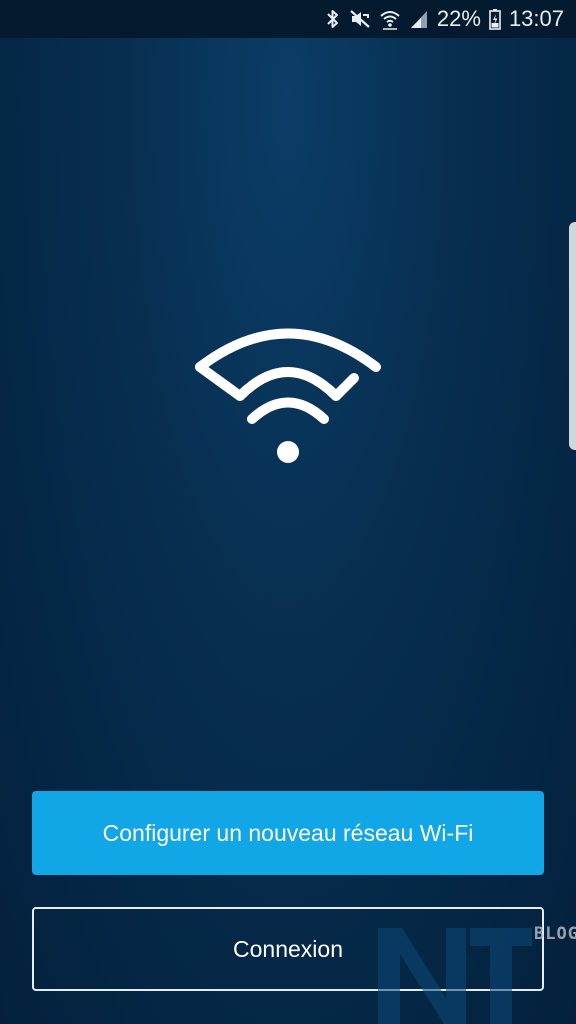  Describe the element at coordinates (495, 19) in the screenshot. I see `battery-icon` at that location.